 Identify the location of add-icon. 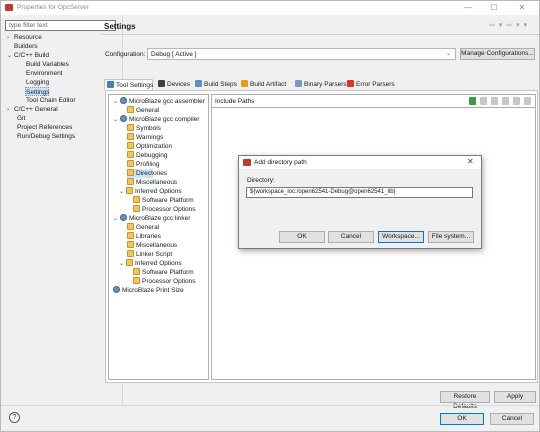
(472, 101).